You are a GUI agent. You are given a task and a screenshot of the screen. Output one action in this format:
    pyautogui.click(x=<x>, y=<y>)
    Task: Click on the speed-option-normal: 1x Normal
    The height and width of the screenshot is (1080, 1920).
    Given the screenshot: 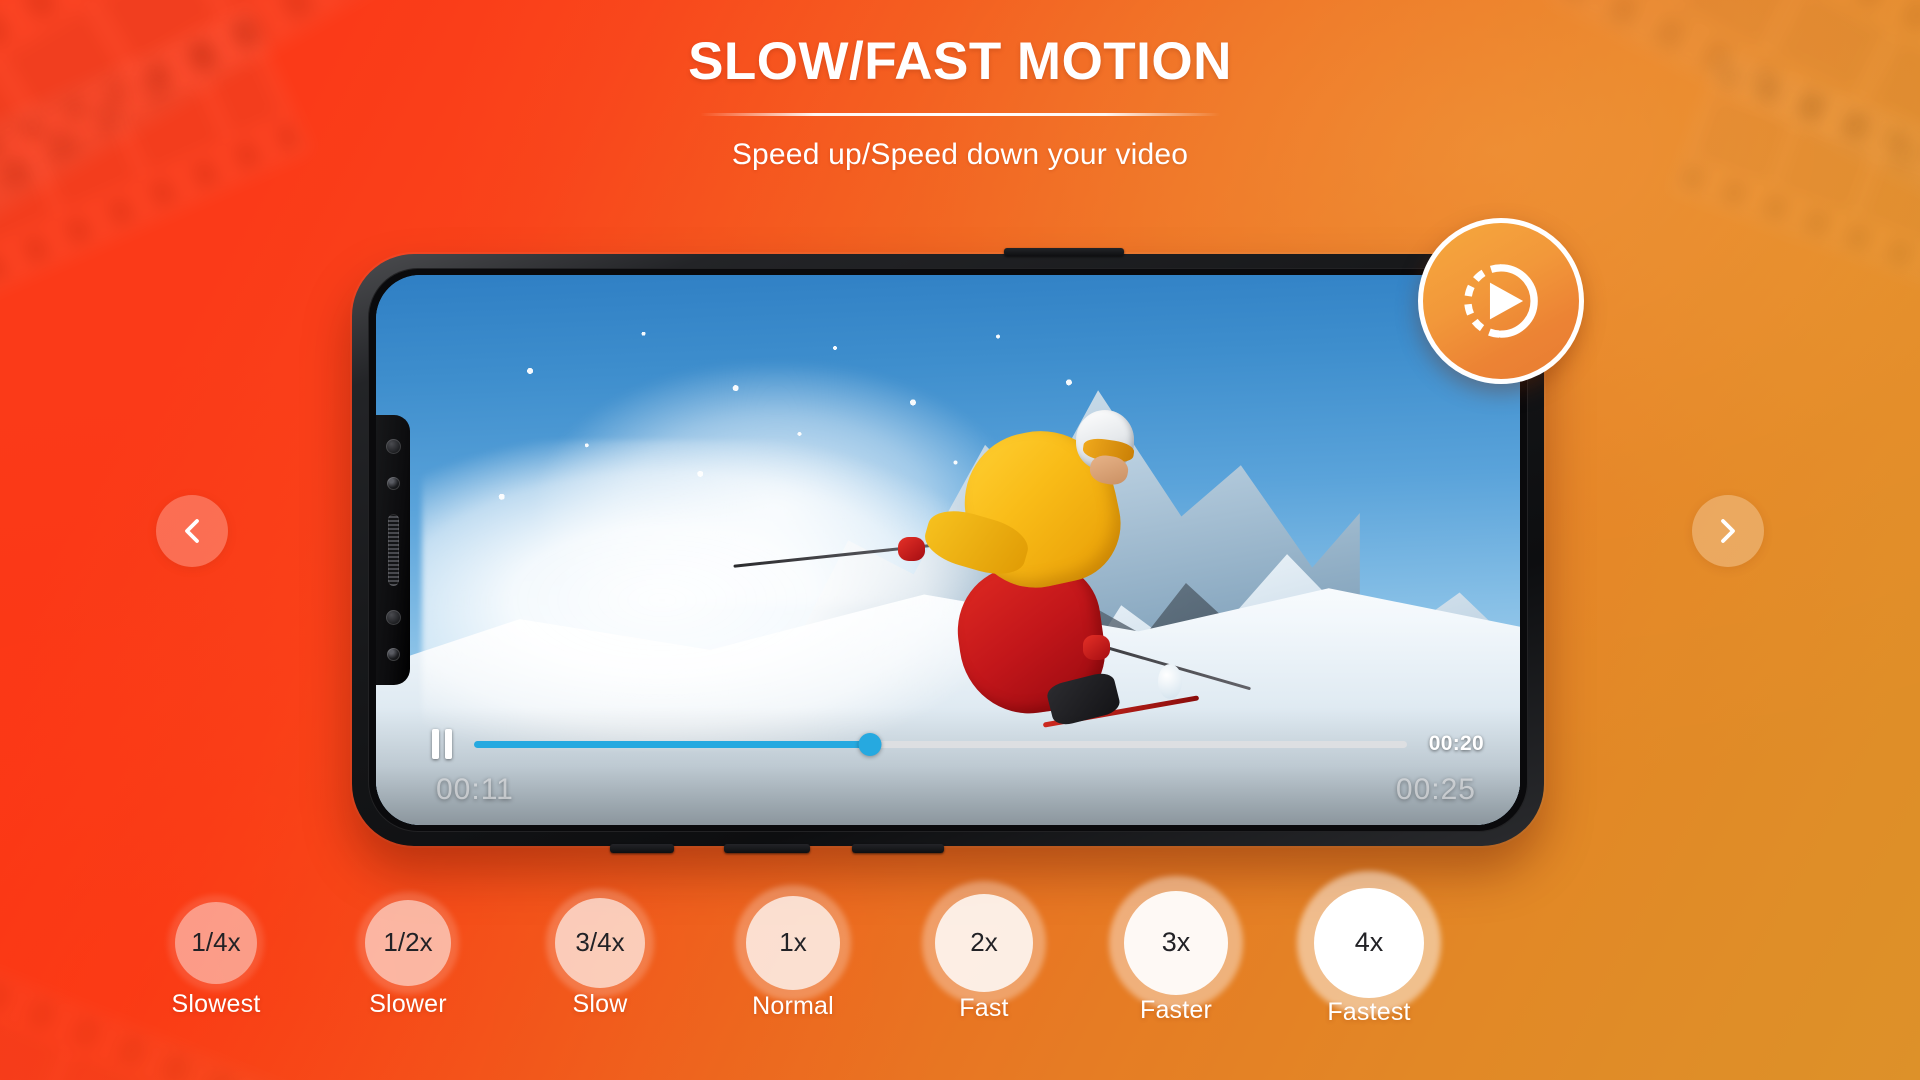 What is the action you would take?
    pyautogui.click(x=793, y=950)
    